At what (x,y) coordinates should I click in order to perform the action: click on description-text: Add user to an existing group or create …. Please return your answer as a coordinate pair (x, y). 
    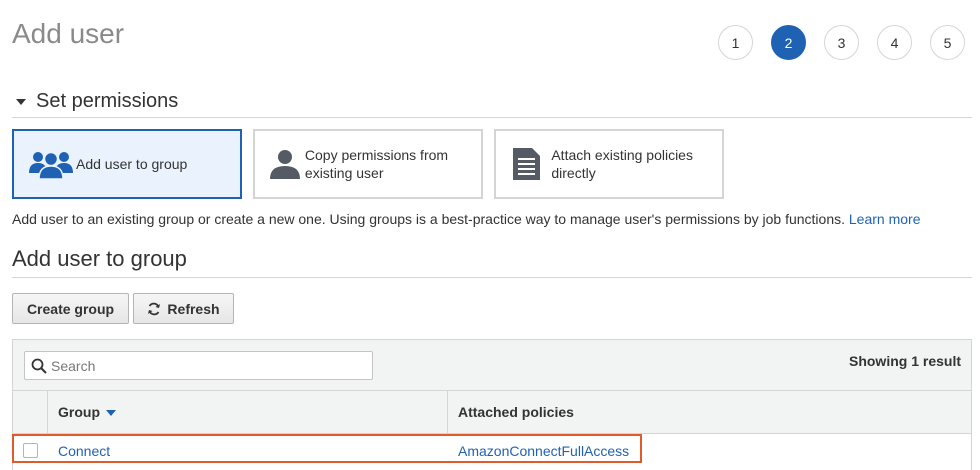
    Looking at the image, I should click on (428, 219).